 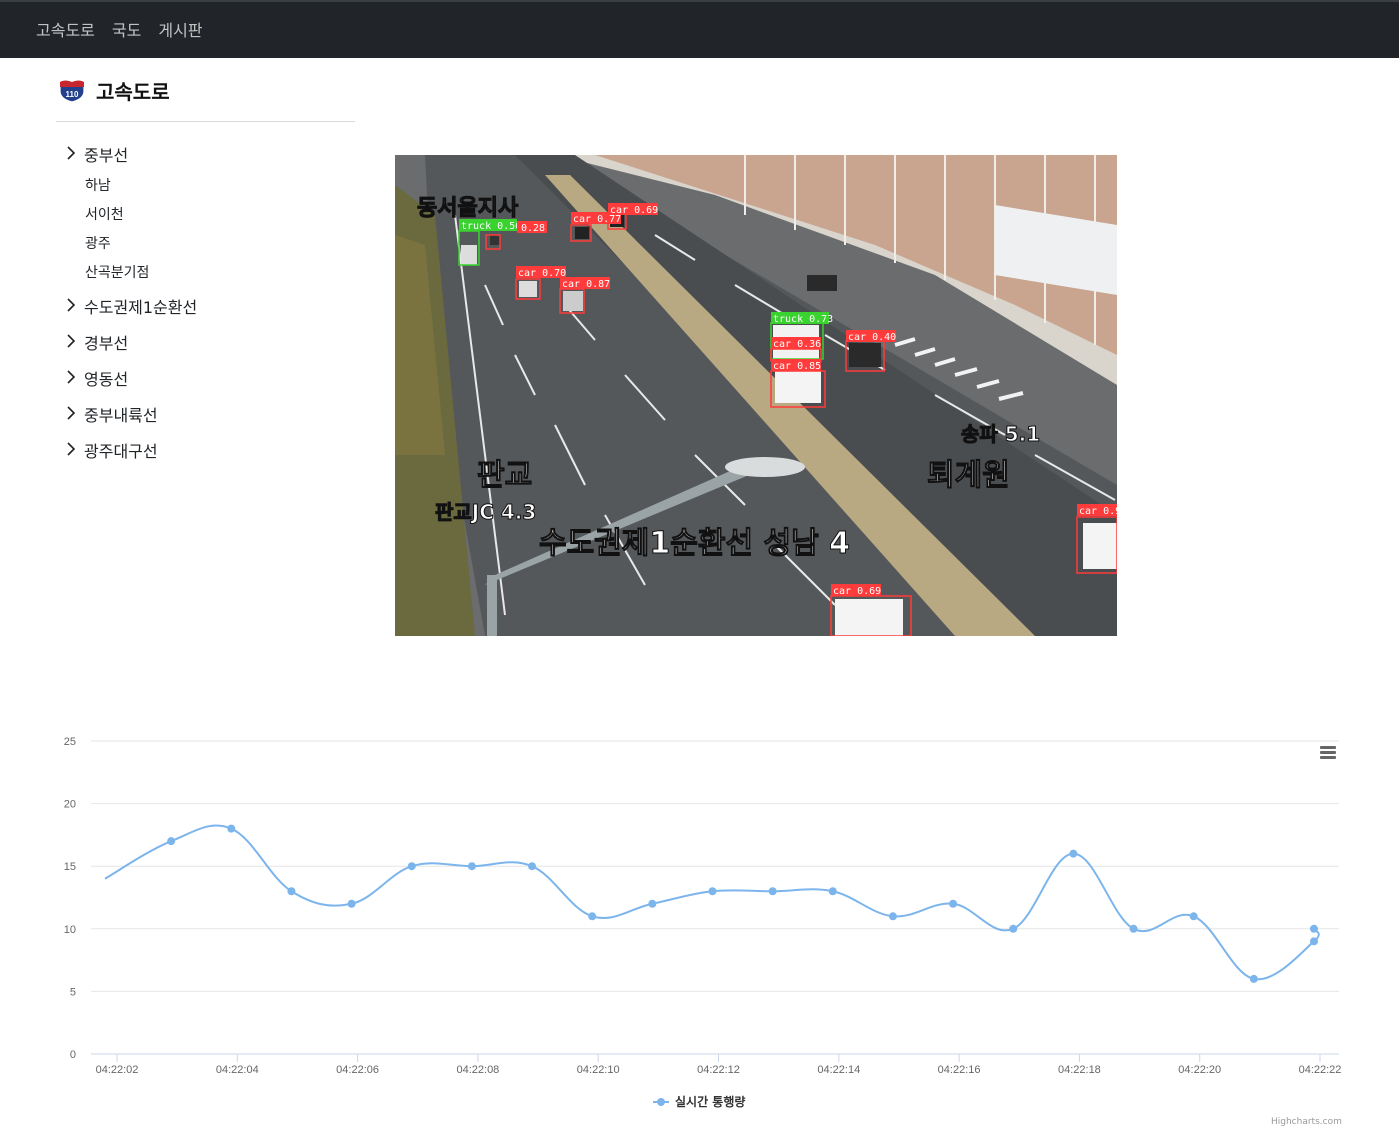 What do you see at coordinates (504, 475) in the screenshot?
I see `svg-text: 판교` at bounding box center [504, 475].